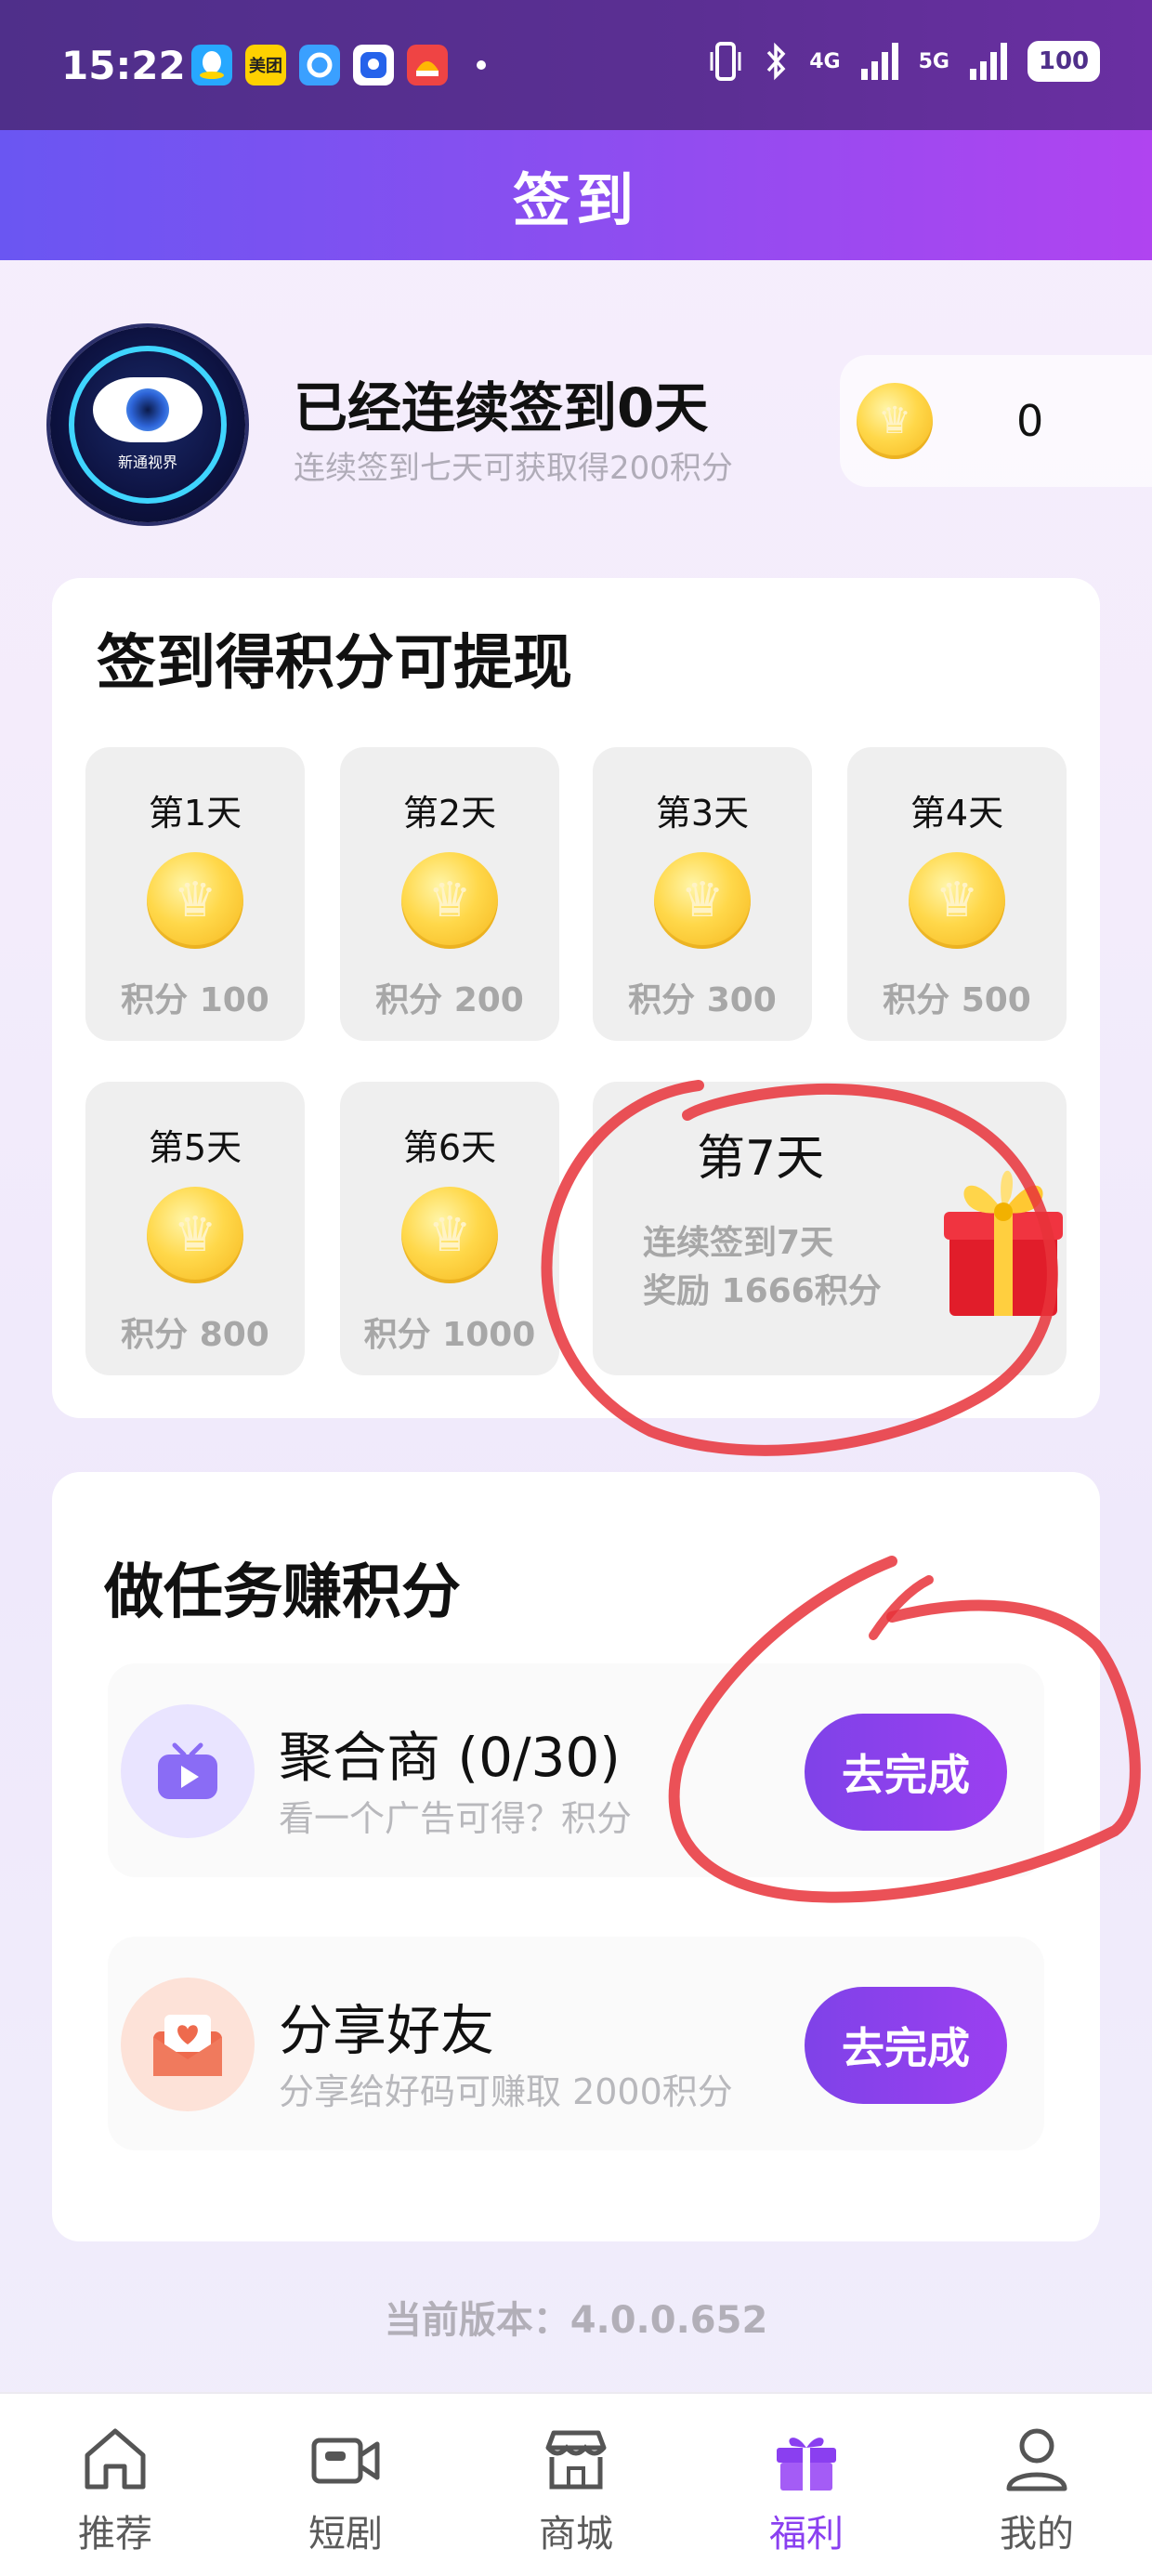  I want to click on checkin-day-2: 第2天 ♛ 积分 200, so click(449, 894).